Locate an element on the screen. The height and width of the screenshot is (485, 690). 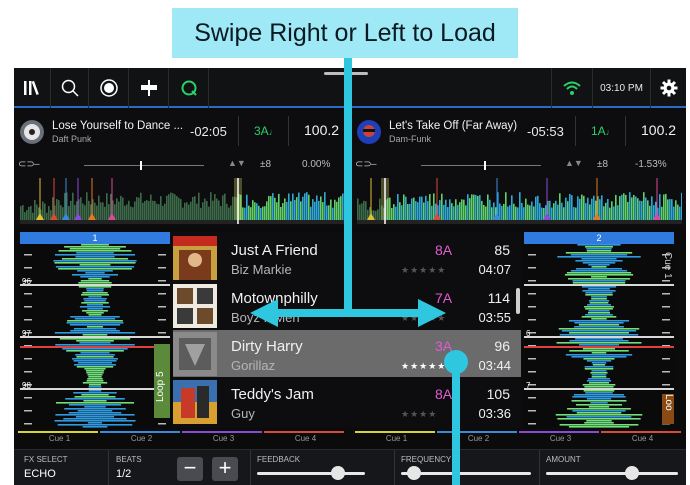
feedback-slider-track is located at coordinates (311, 473).